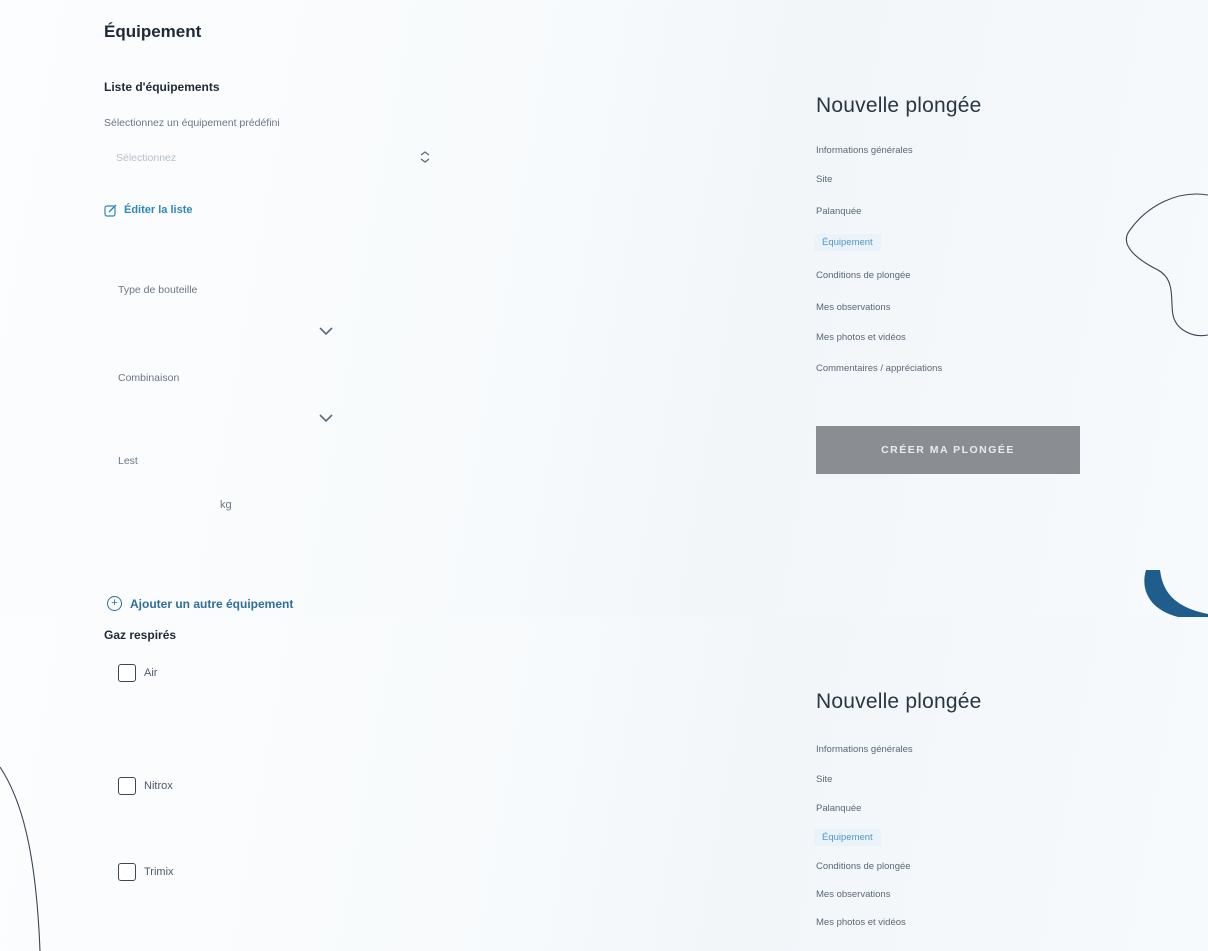  I want to click on add-equipment-link: + Ajouter un autre équipement, so click(200, 603).